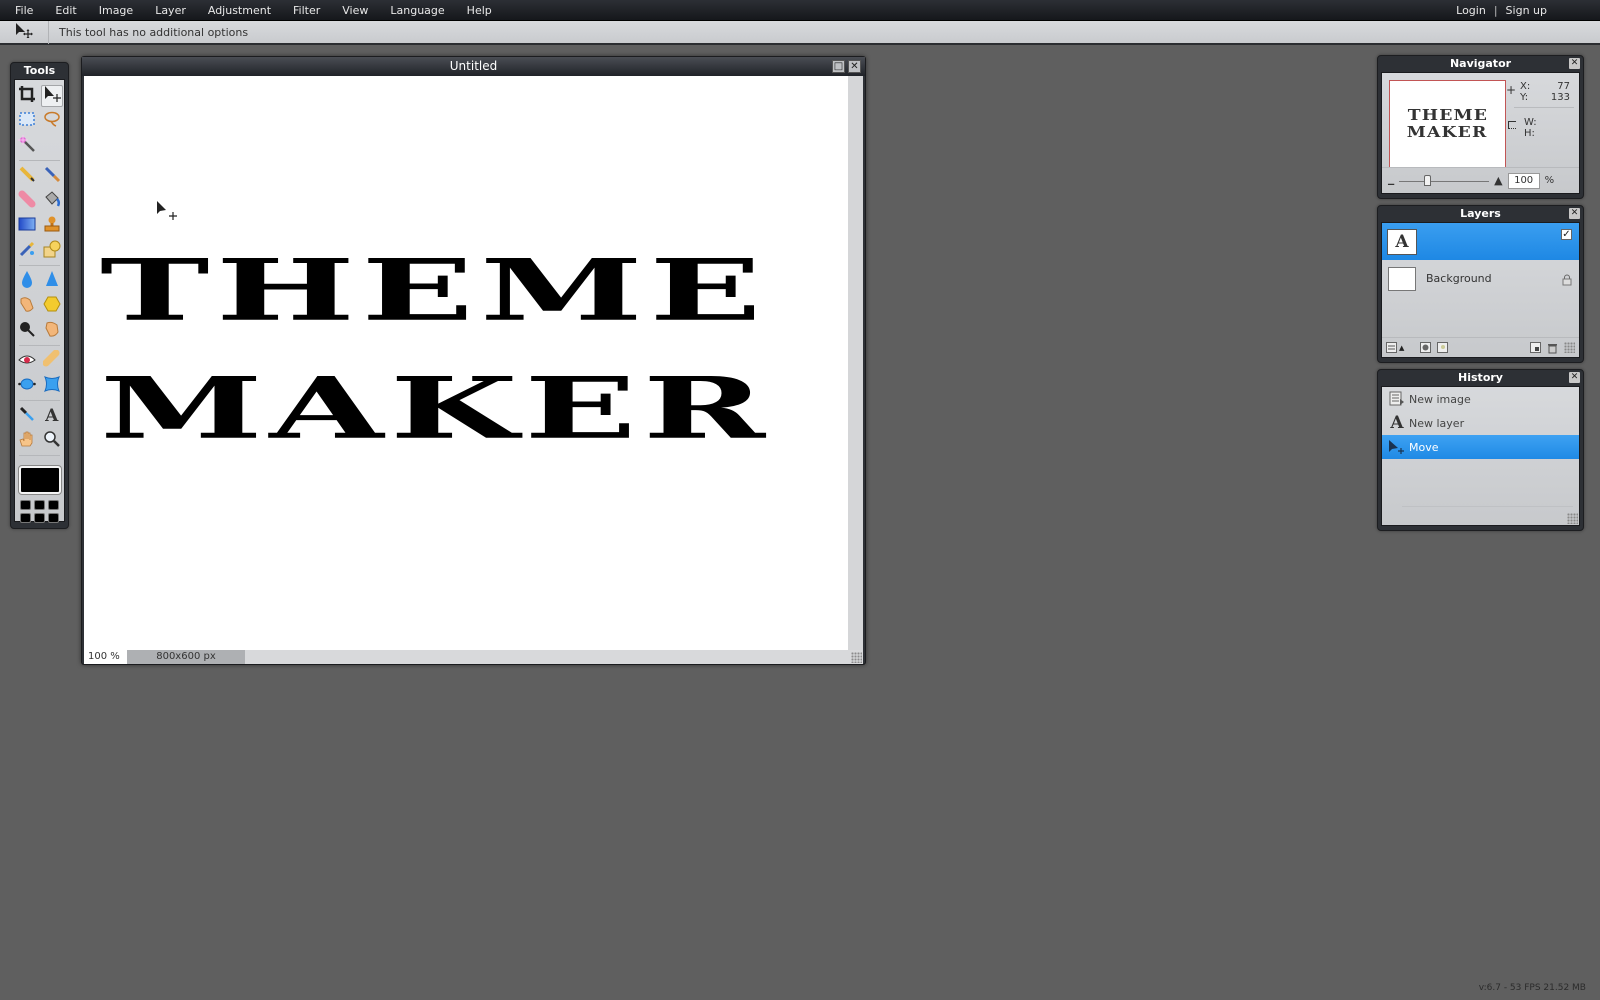 This screenshot has width=1600, height=1000. What do you see at coordinates (27, 281) in the screenshot?
I see `blur-tool` at bounding box center [27, 281].